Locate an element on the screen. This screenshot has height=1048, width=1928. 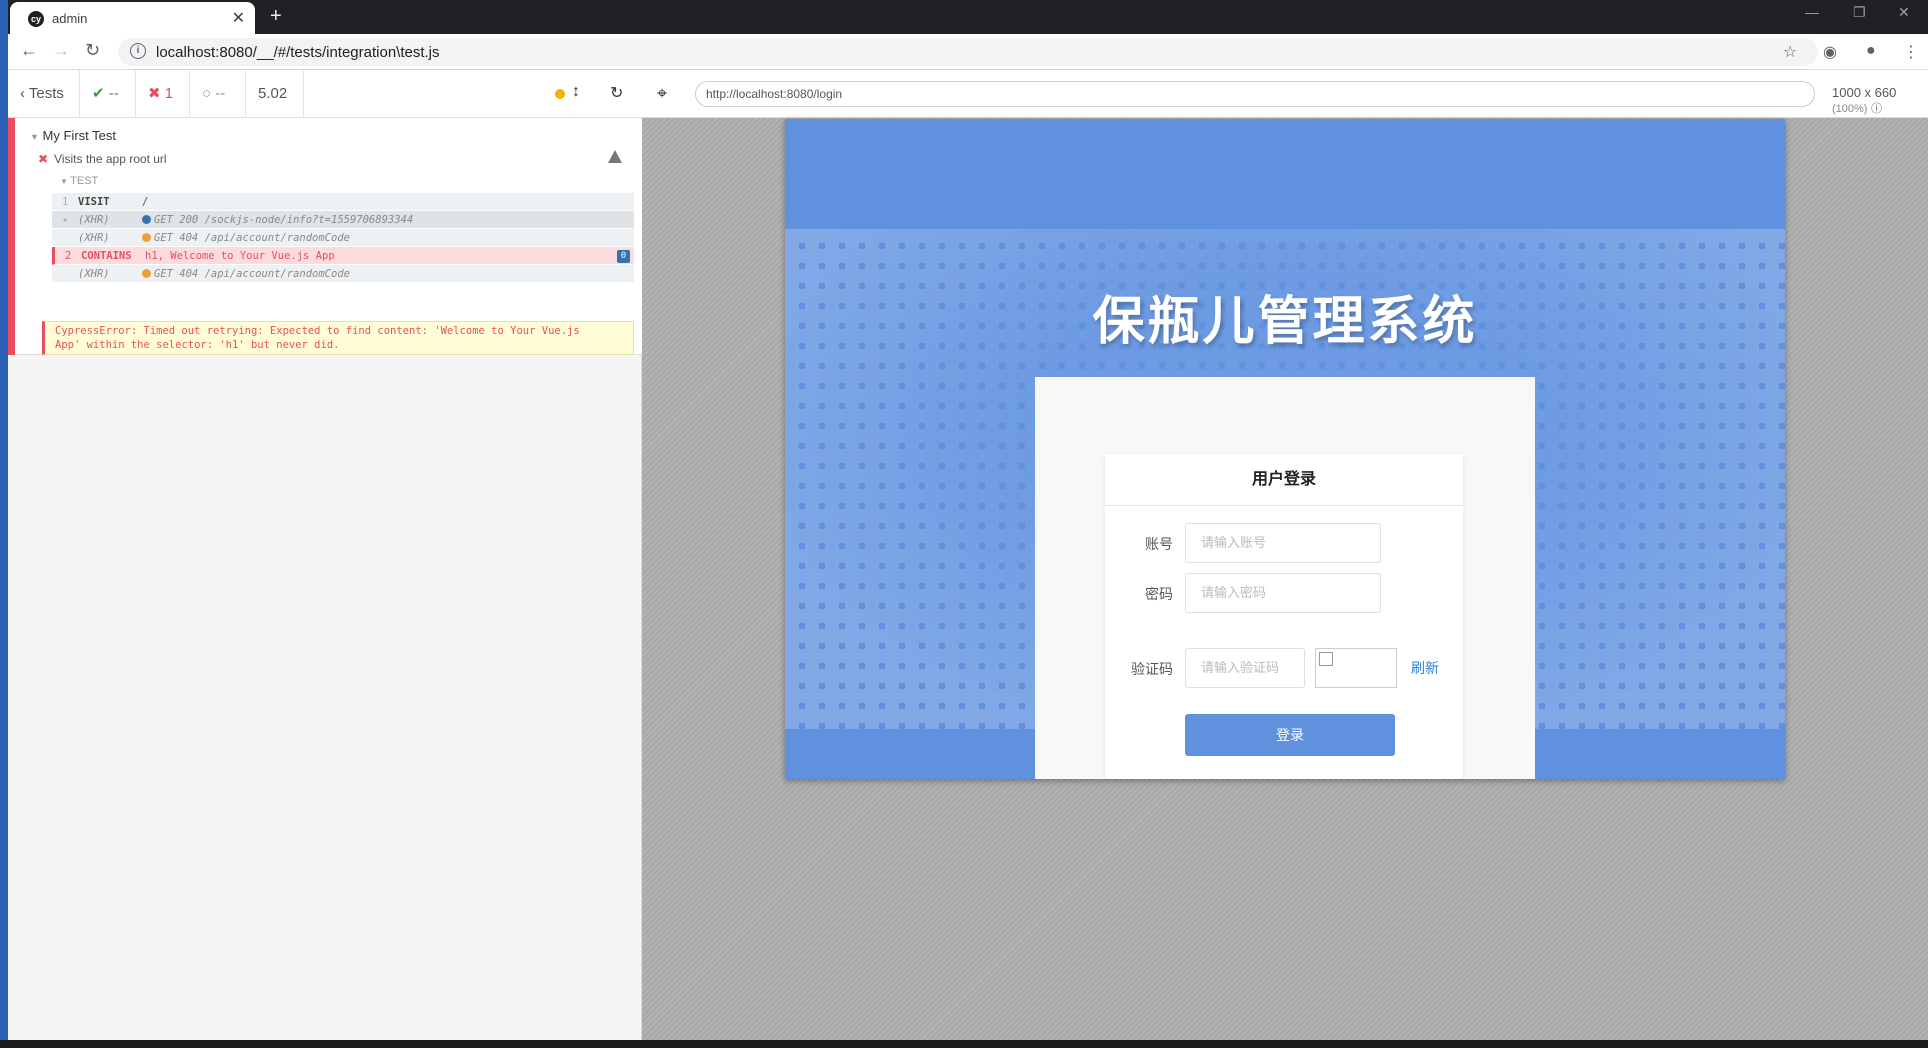
restore-icon: ❐ is located at coordinates (1859, 12).